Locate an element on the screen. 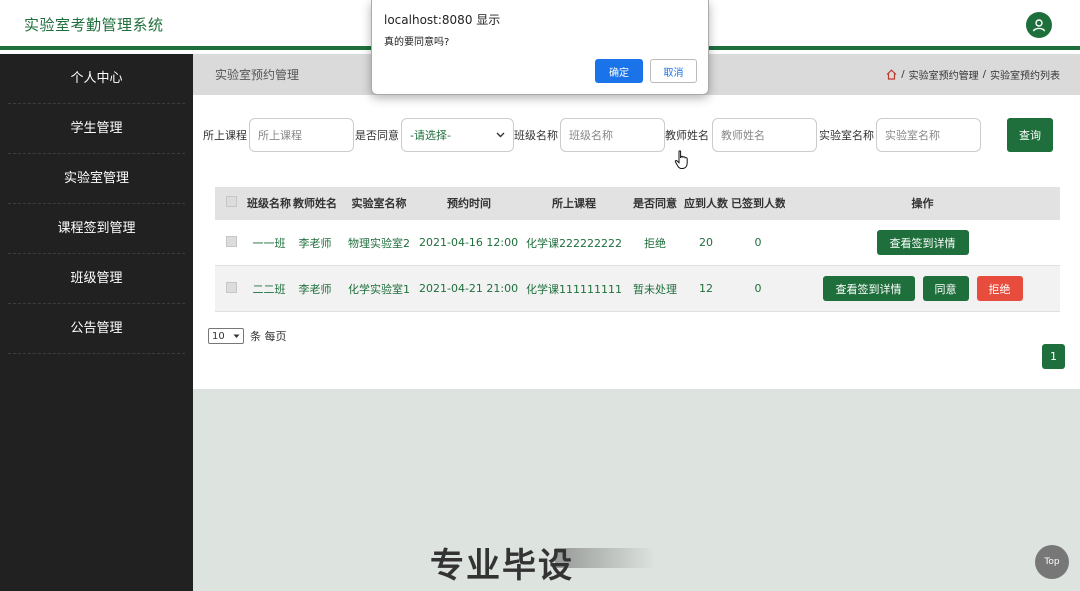 This screenshot has width=1080, height=591. app-title: 实验室考勤管理系统 is located at coordinates (94, 25).